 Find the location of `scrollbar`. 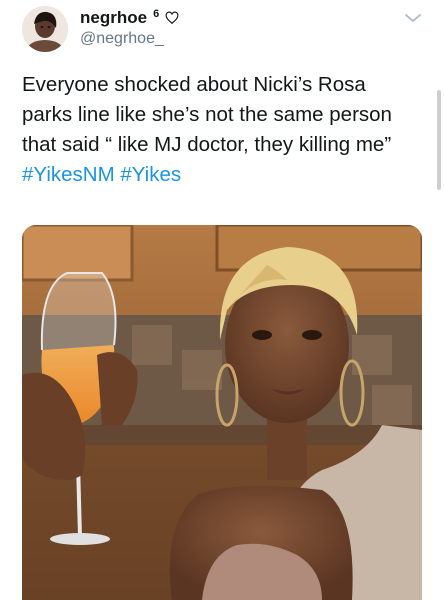

scrollbar is located at coordinates (439, 140).